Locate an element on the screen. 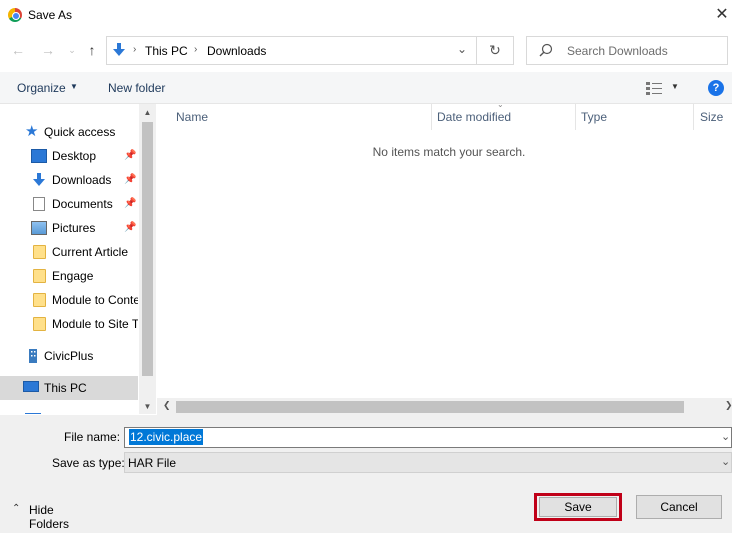  scroll-down-icon: ▼ is located at coordinates (147, 406).